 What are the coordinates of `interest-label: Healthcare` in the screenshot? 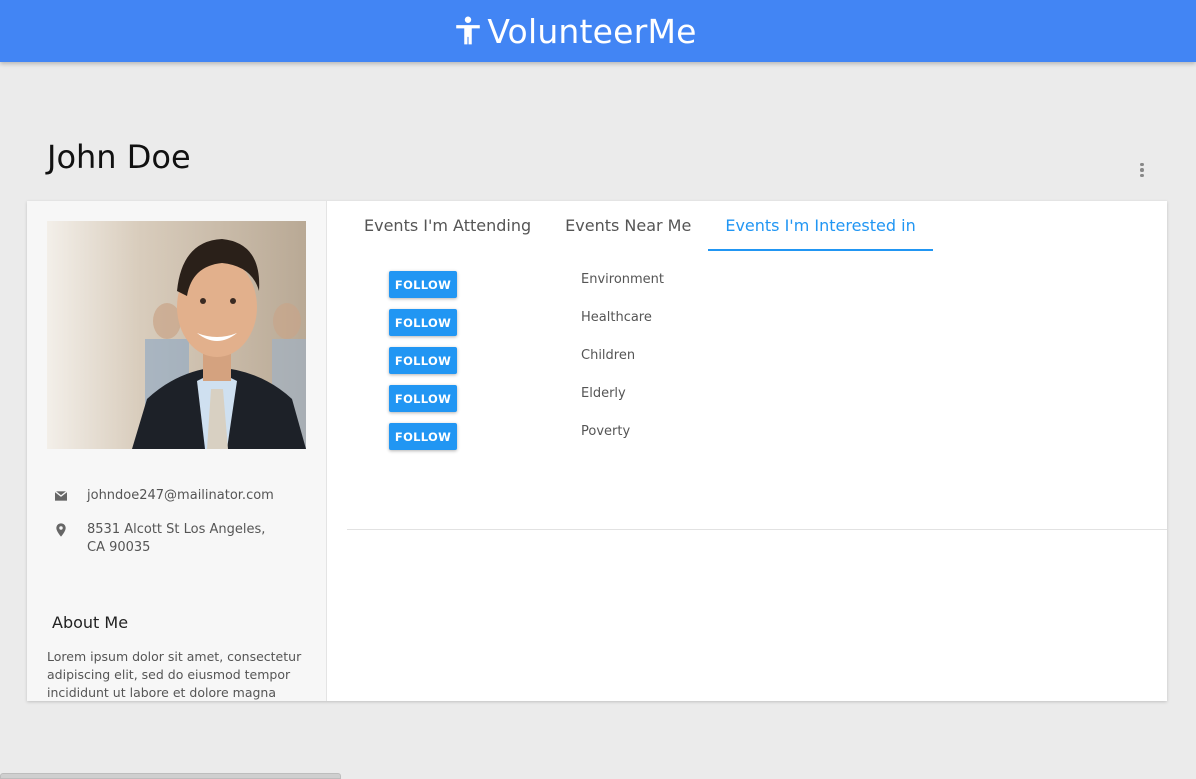 It's located at (616, 317).